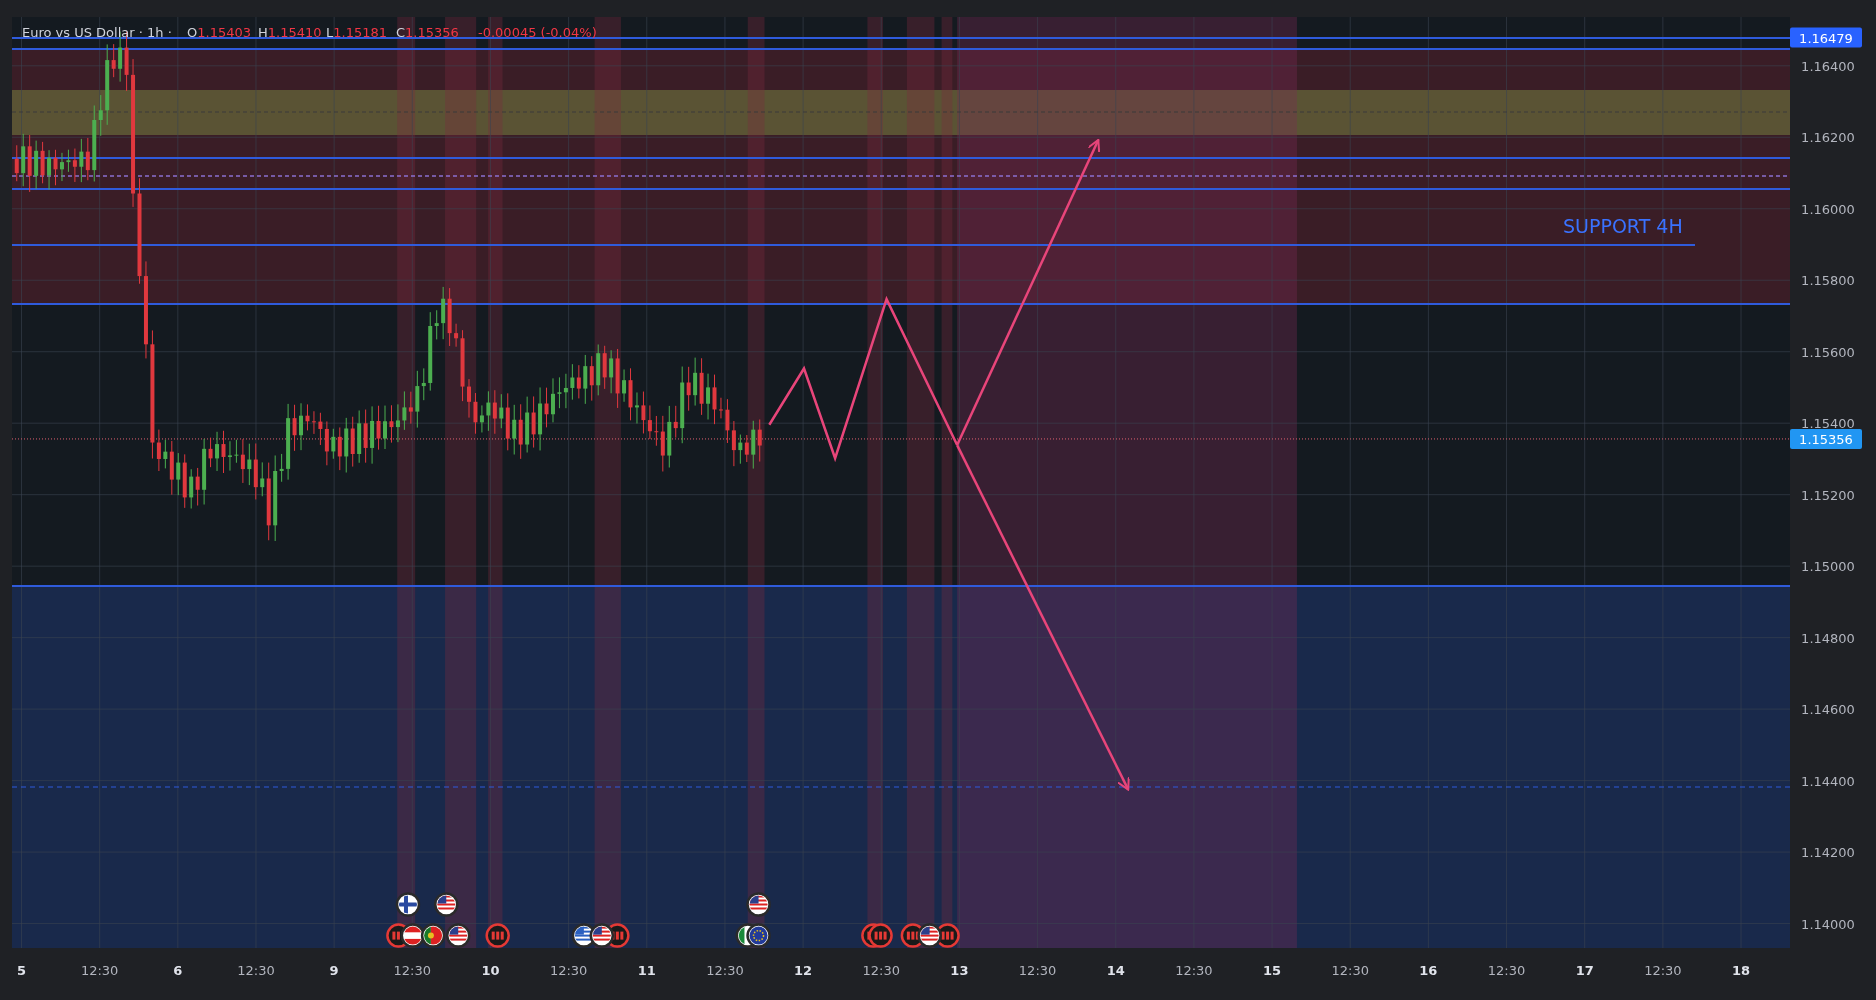 The height and width of the screenshot is (1000, 1876). I want to click on ohlc-reading: C1.15356, so click(427, 32).